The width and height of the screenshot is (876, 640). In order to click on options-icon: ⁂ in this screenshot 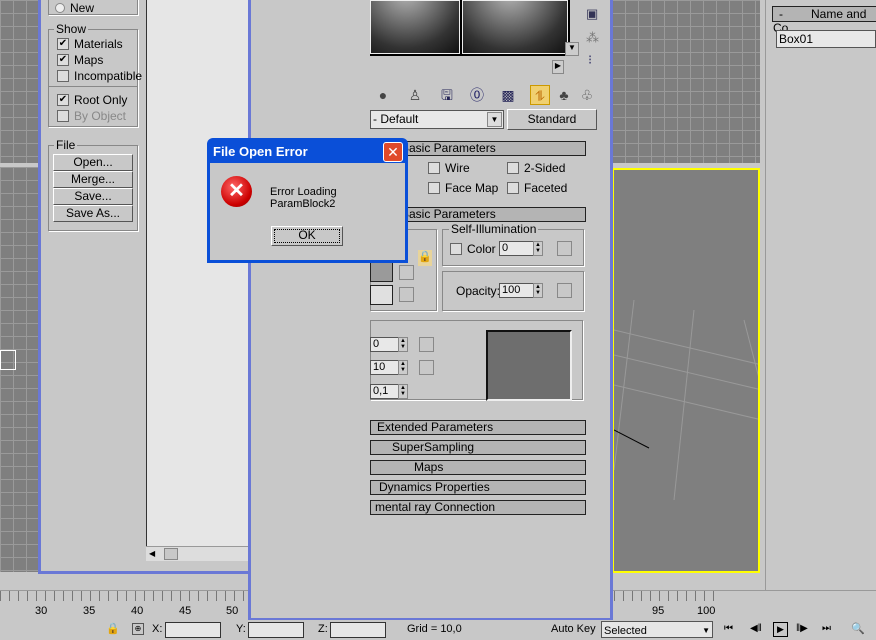, I will do `click(592, 38)`.